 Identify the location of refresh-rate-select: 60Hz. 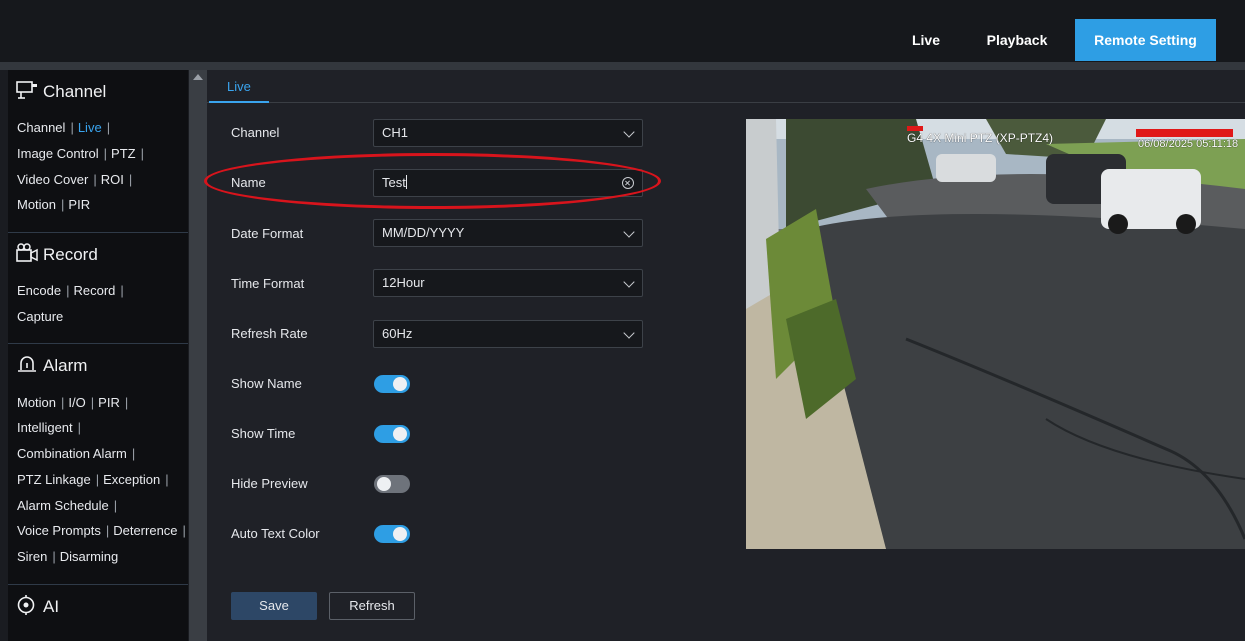
(508, 334).